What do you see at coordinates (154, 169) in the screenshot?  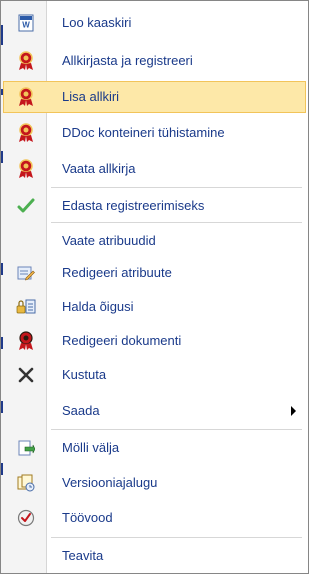 I see `menu-item-vaata-allkirja: Vaata allkirja` at bounding box center [154, 169].